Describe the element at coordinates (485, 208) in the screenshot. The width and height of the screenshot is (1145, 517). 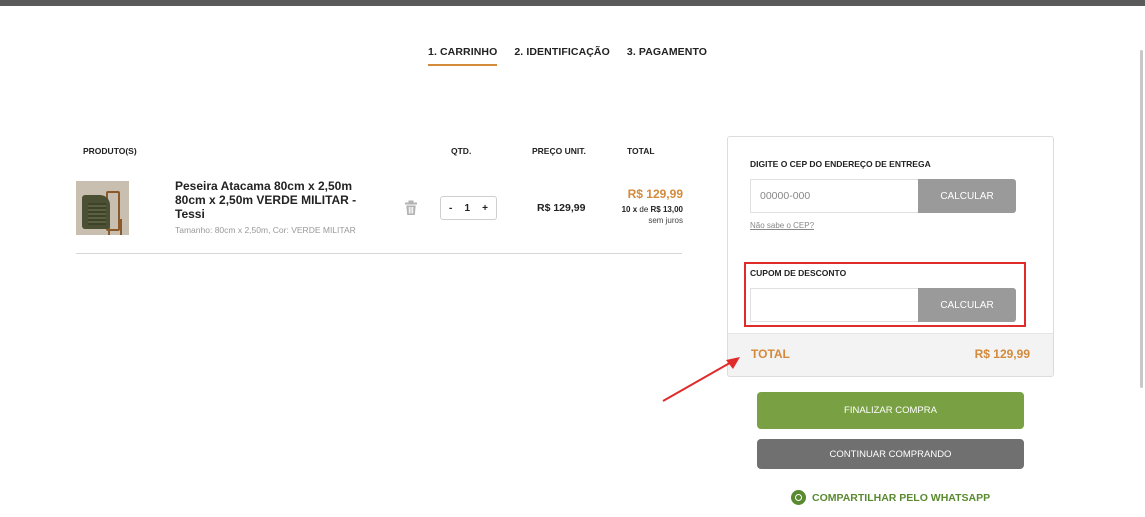
I see `qty-increase-button: +` at that location.